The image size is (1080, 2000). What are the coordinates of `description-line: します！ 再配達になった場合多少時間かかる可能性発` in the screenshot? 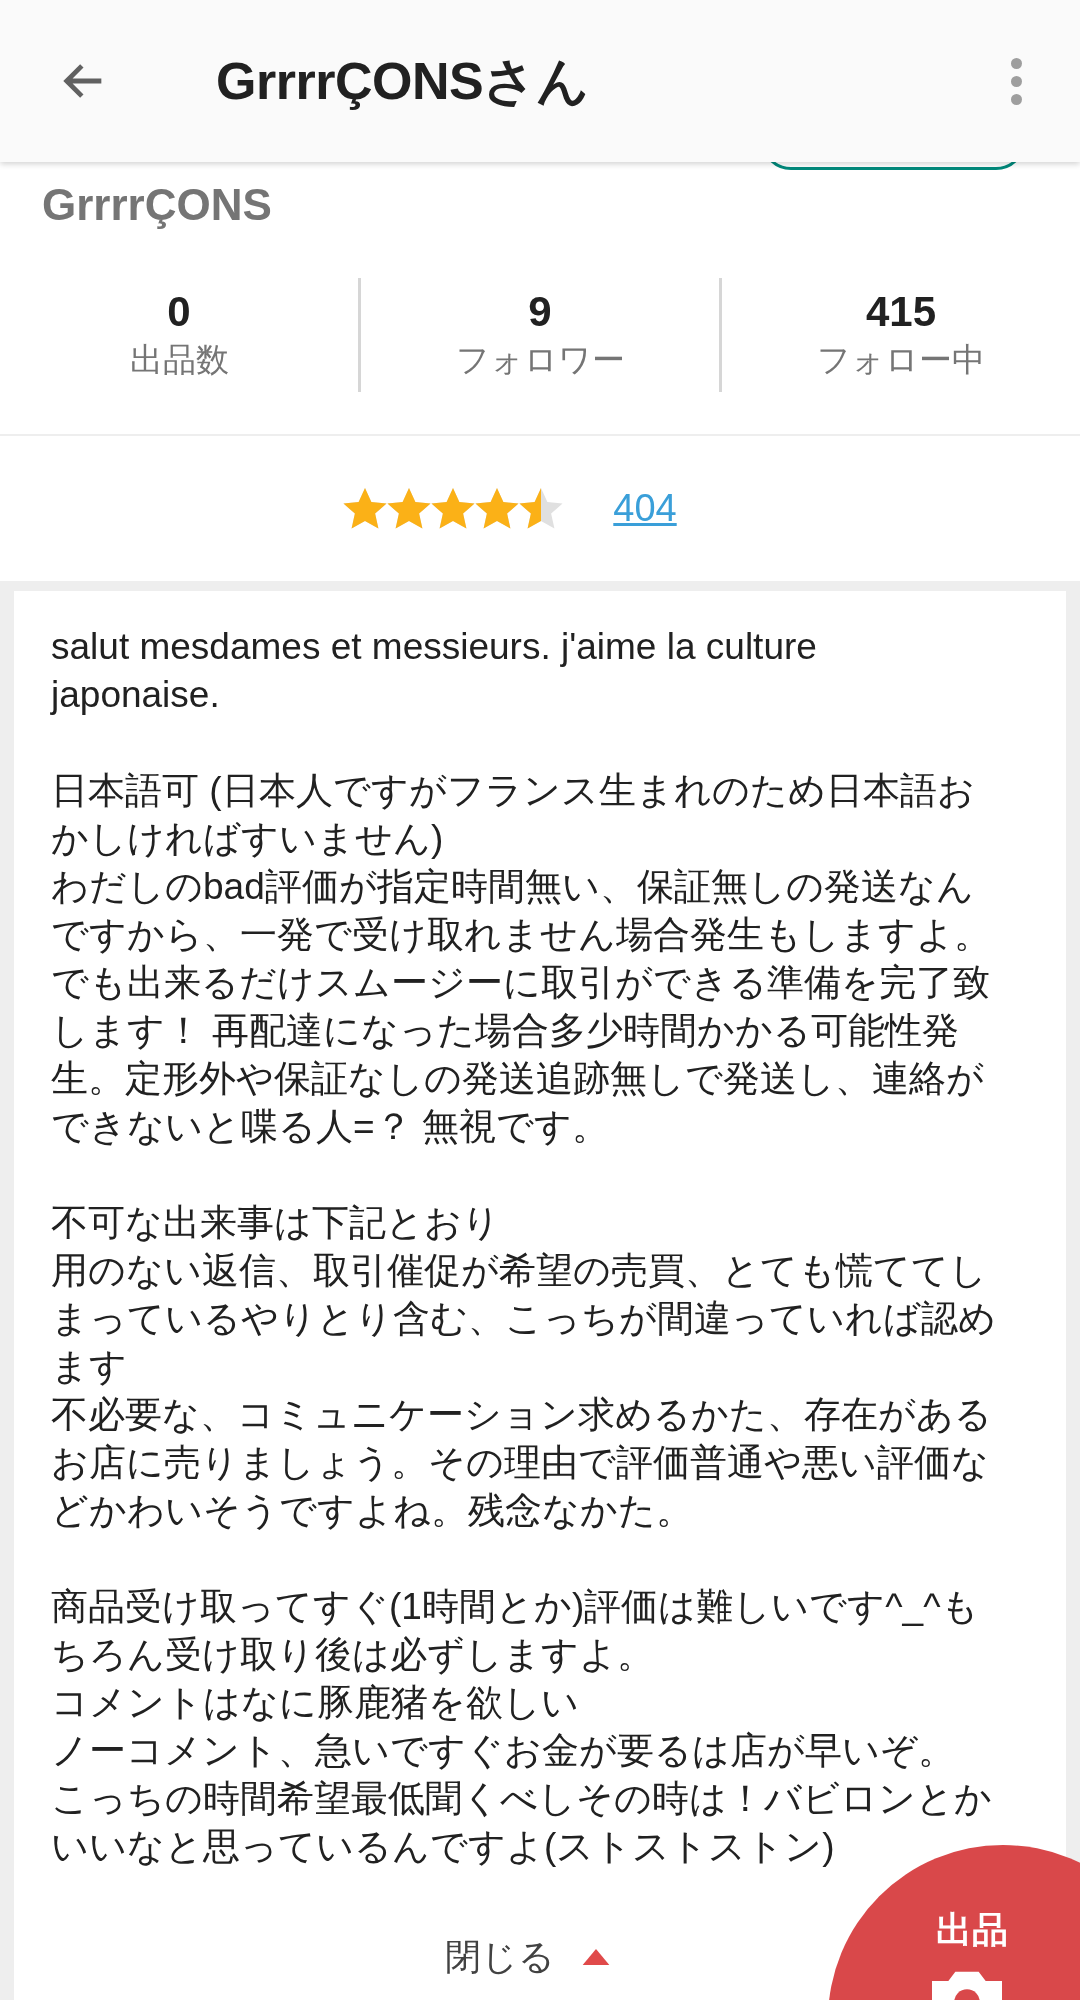 It's located at (506, 1031).